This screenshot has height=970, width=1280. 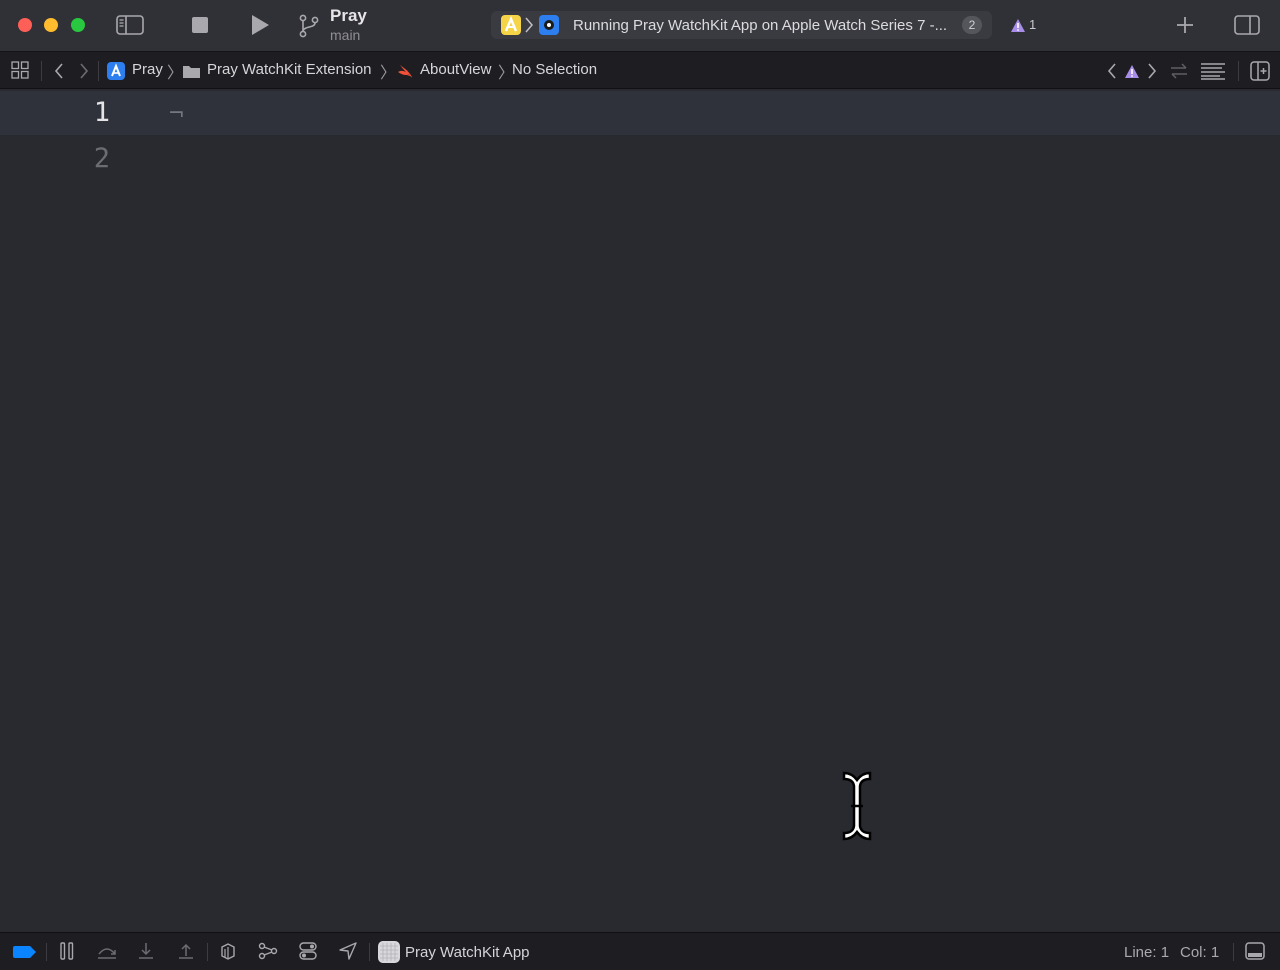 I want to click on warning-count: 1, so click(x=1032, y=24).